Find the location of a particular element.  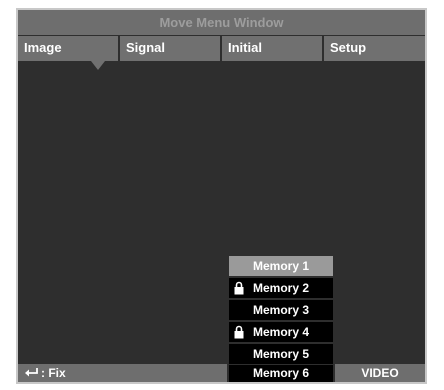

tab-pointer-icon is located at coordinates (98, 65).